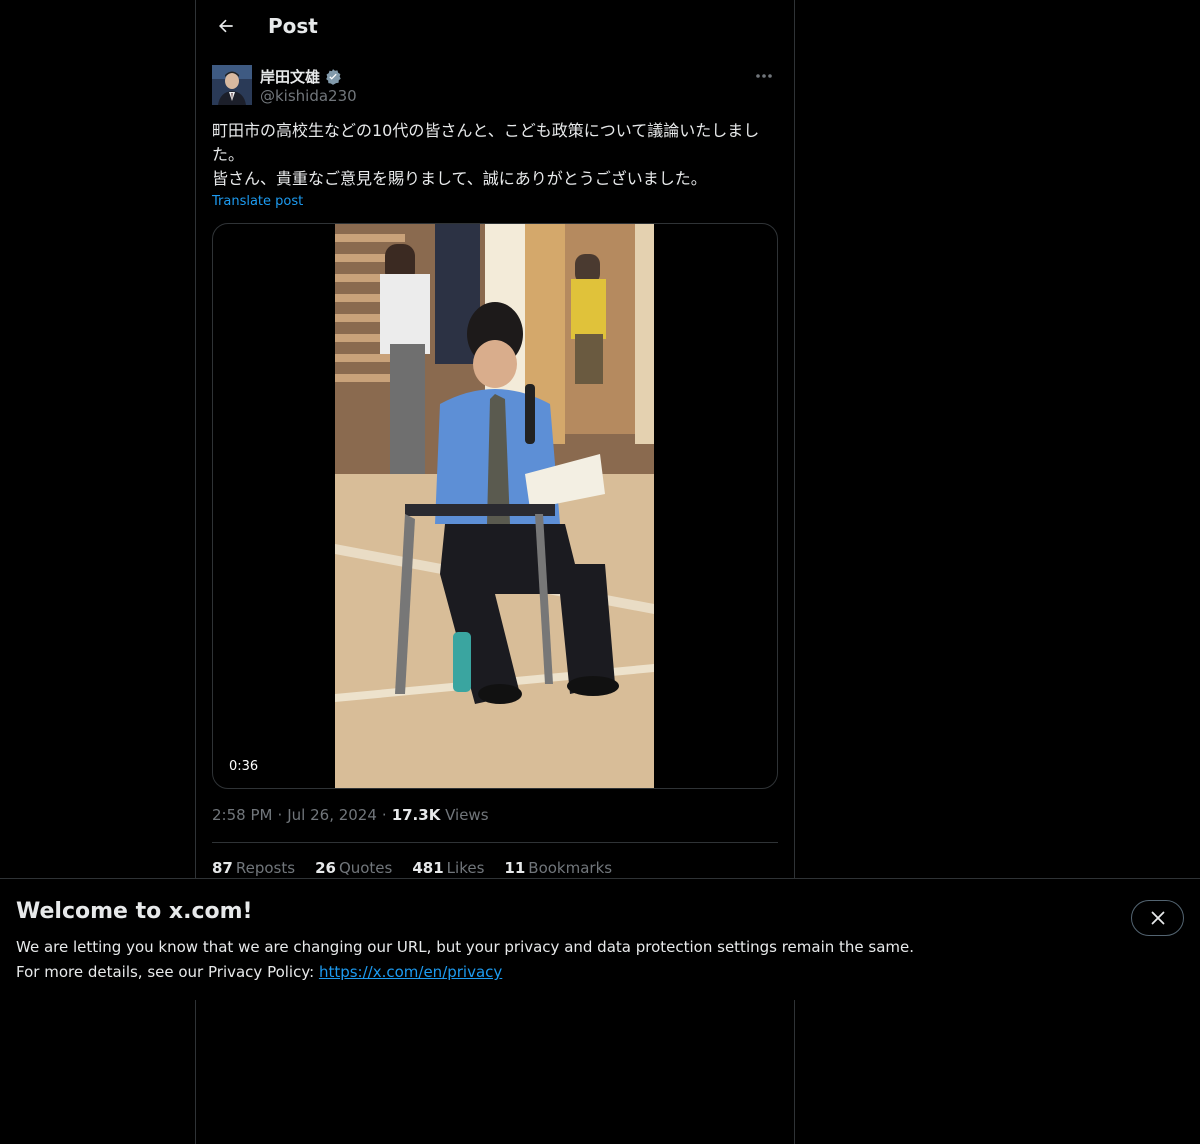  I want to click on video-duration: 0:36, so click(244, 766).